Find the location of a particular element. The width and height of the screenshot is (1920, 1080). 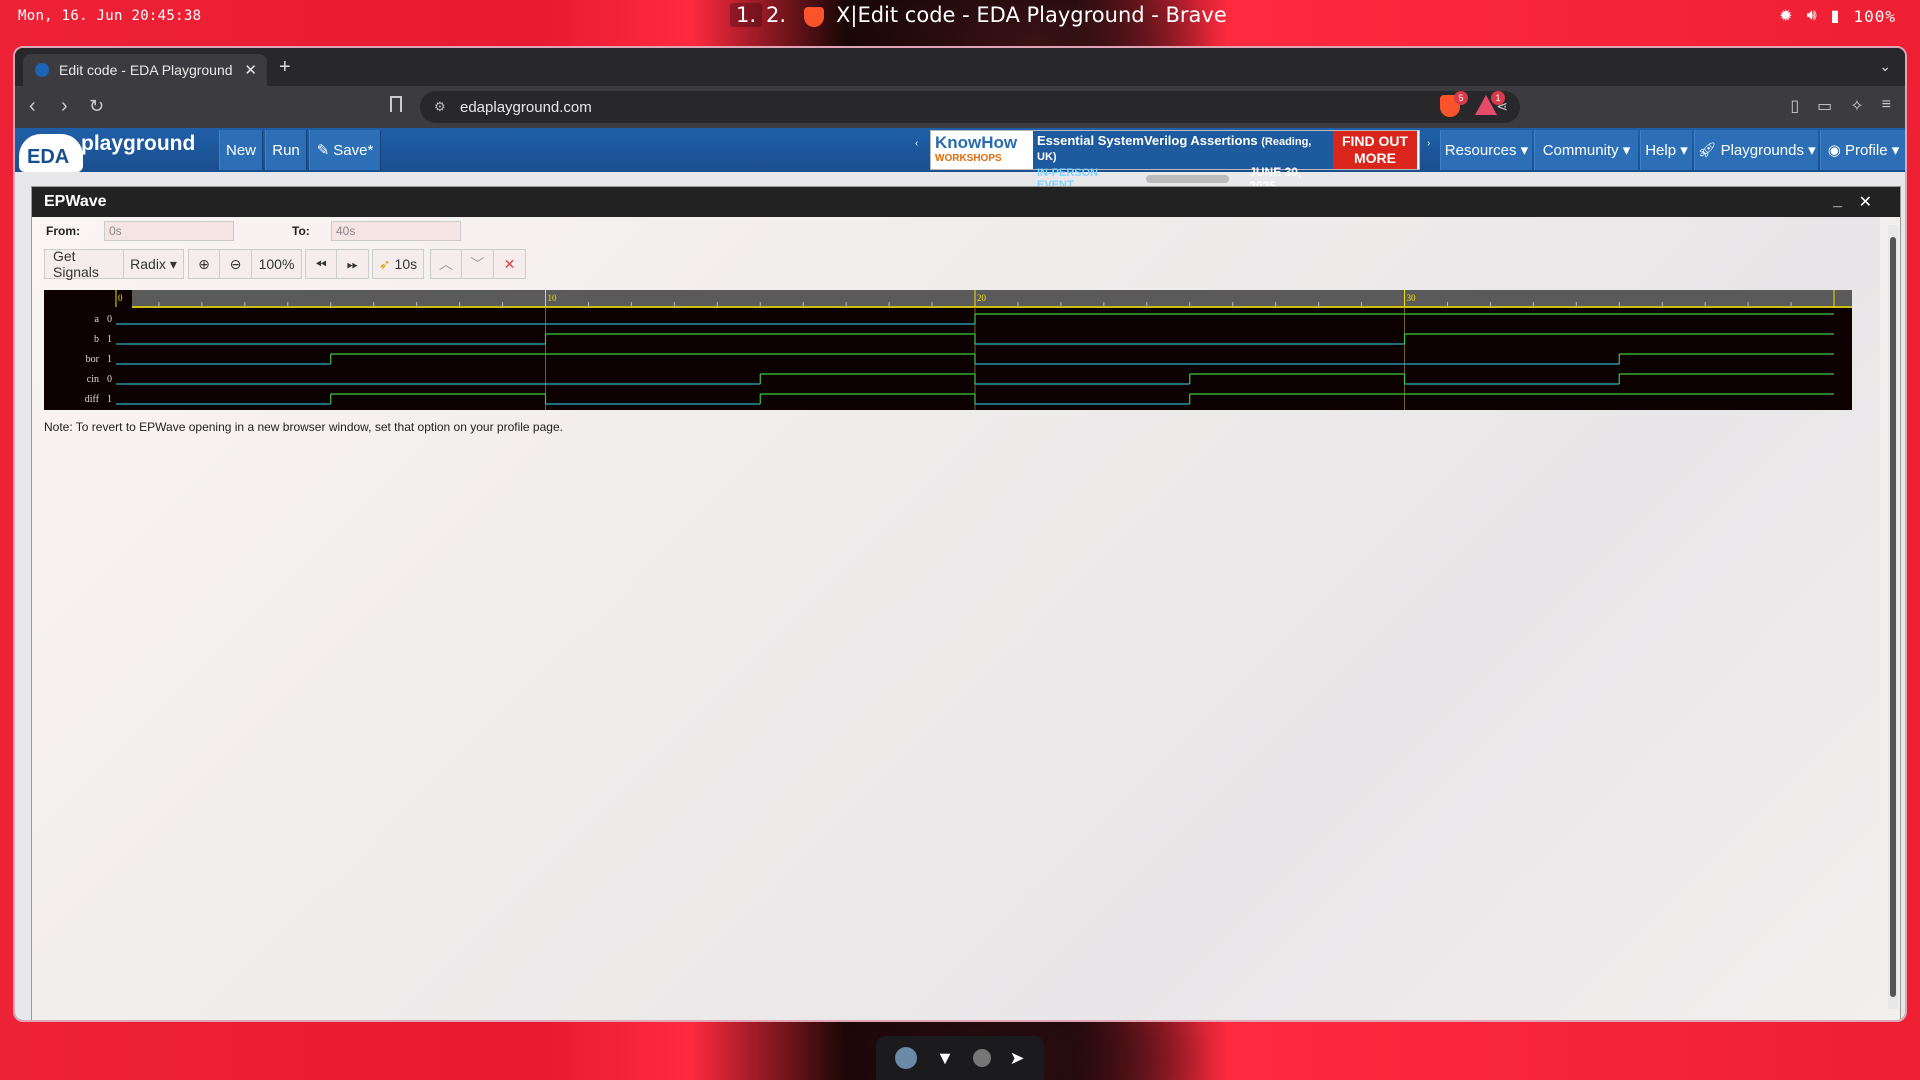

address-bar: ⚙ edaplayground.com ⋖ is located at coordinates (970, 107).